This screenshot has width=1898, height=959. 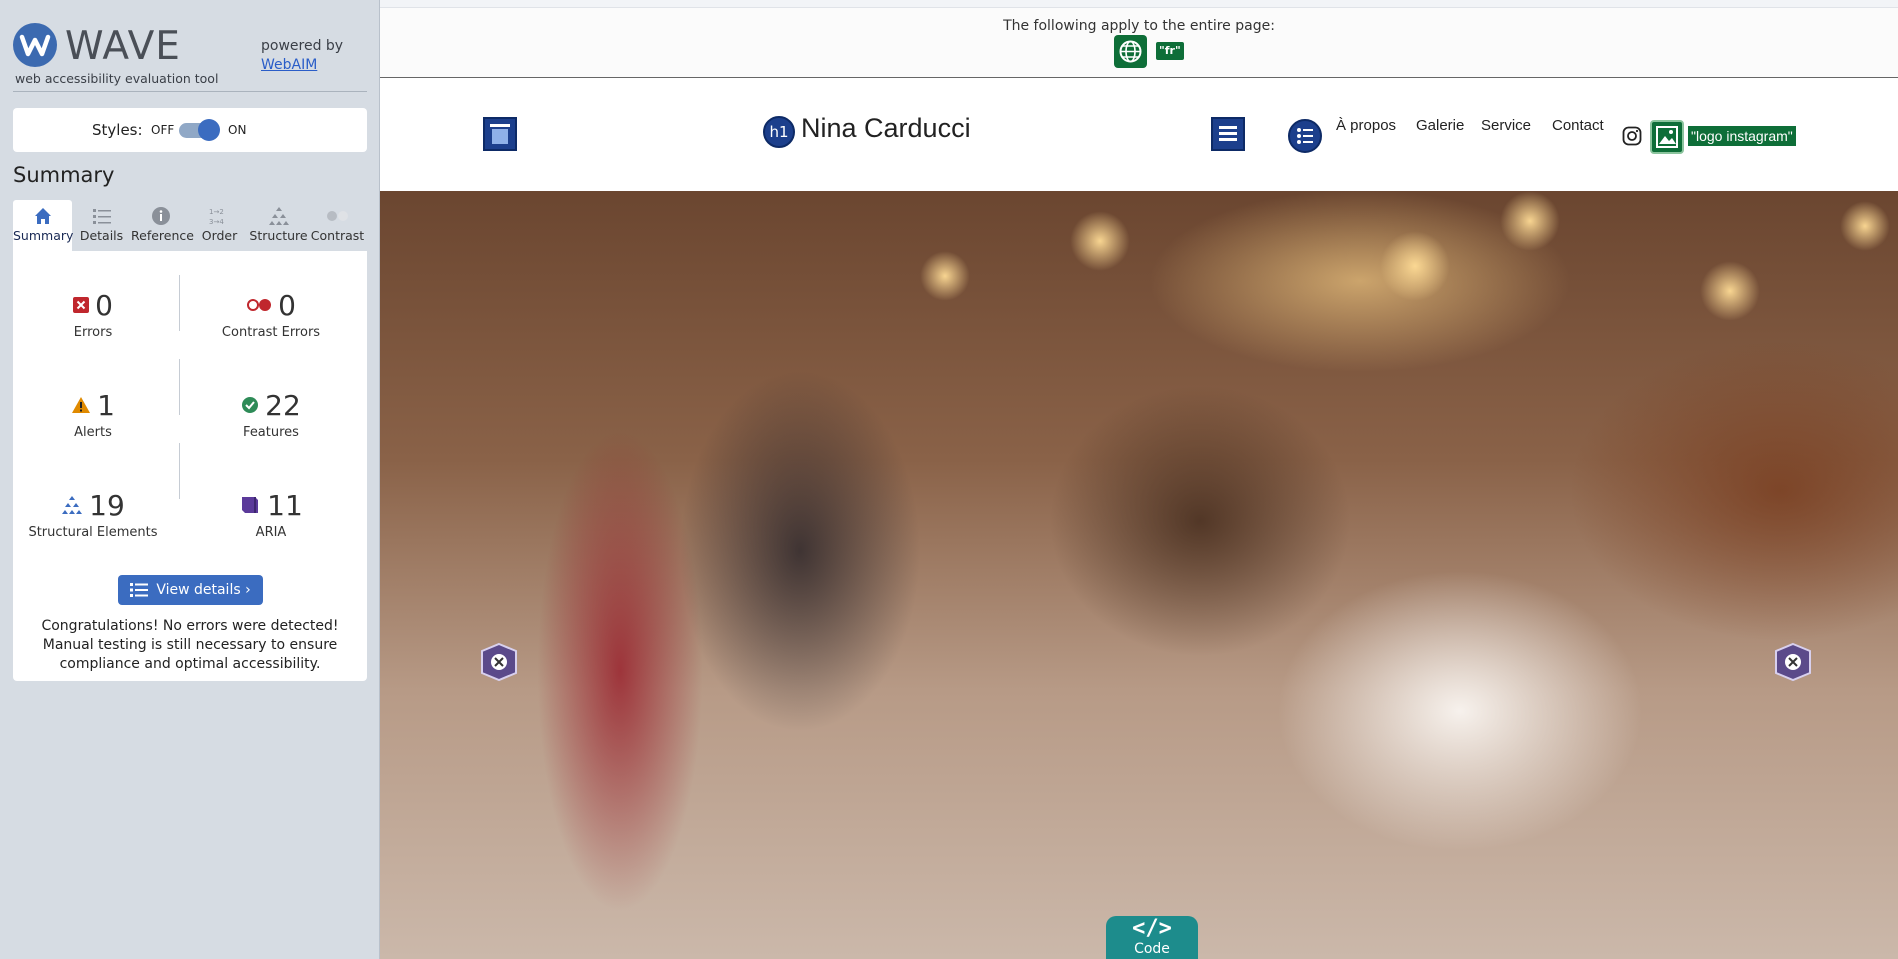 What do you see at coordinates (285, 505) in the screenshot?
I see `aria-count: 11` at bounding box center [285, 505].